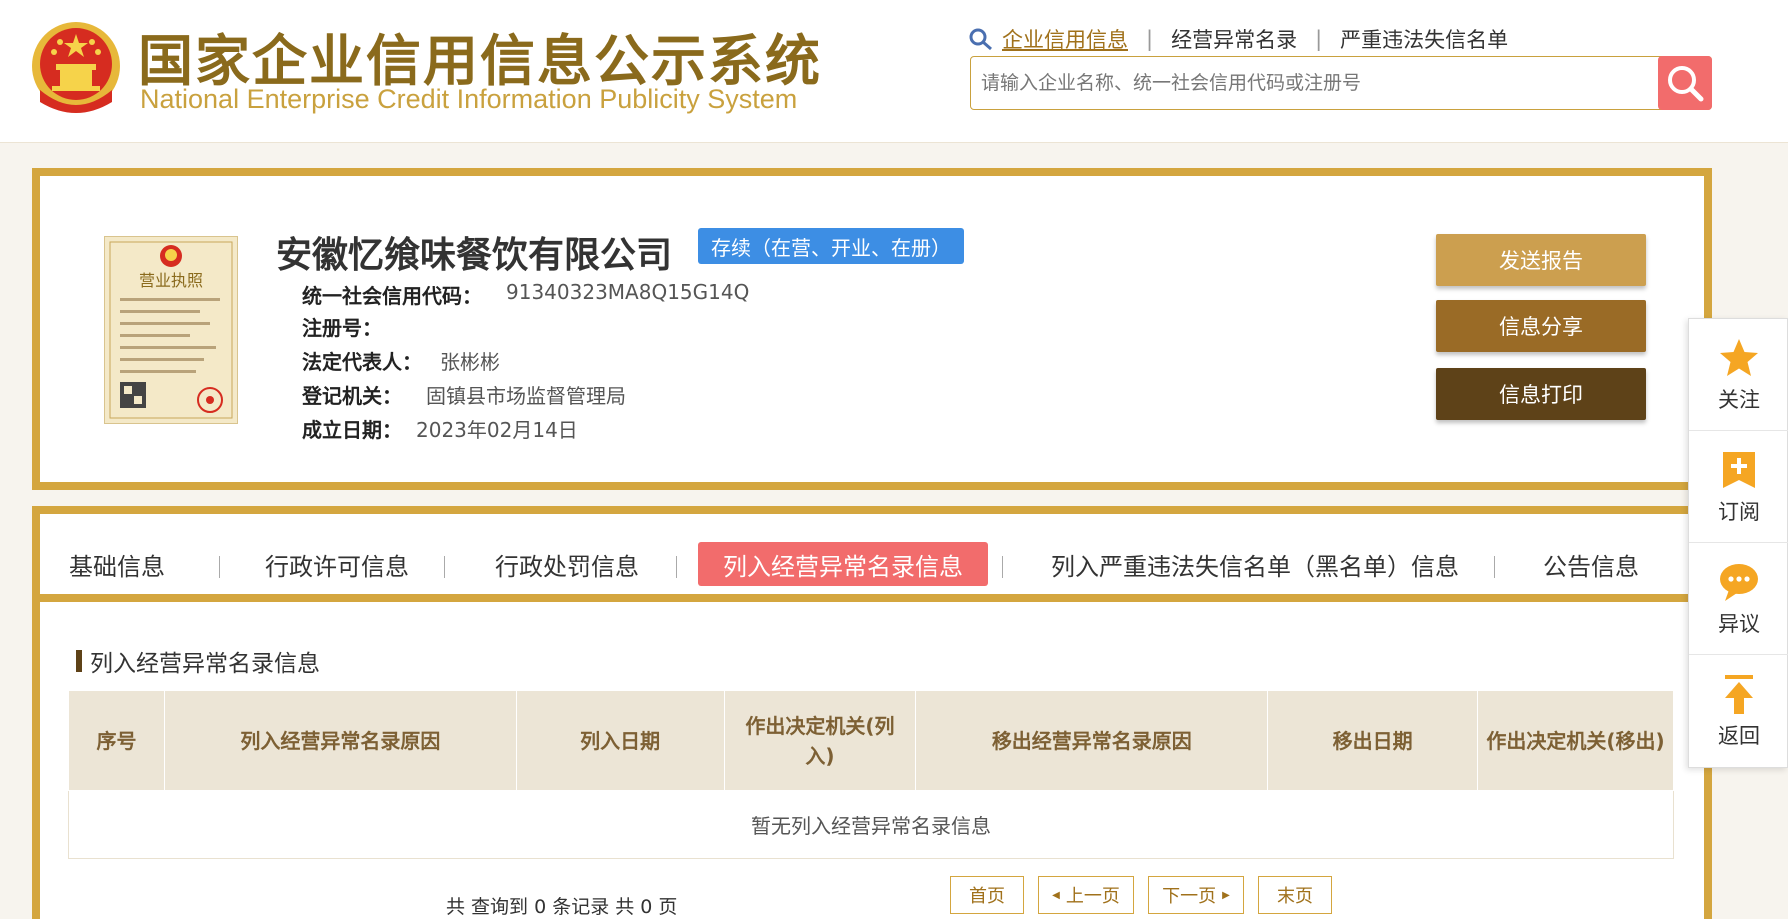 The image size is (1788, 919). Describe the element at coordinates (1226, 895) in the screenshot. I see `chevron-right-icon: ▶` at that location.